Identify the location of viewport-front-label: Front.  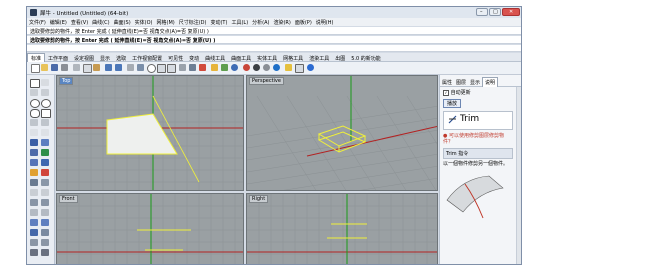
(68, 199).